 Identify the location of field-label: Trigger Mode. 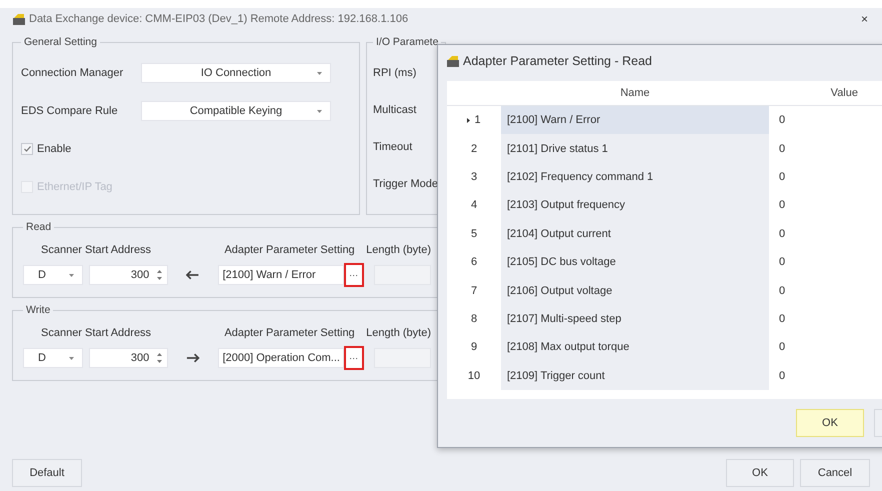
(406, 184).